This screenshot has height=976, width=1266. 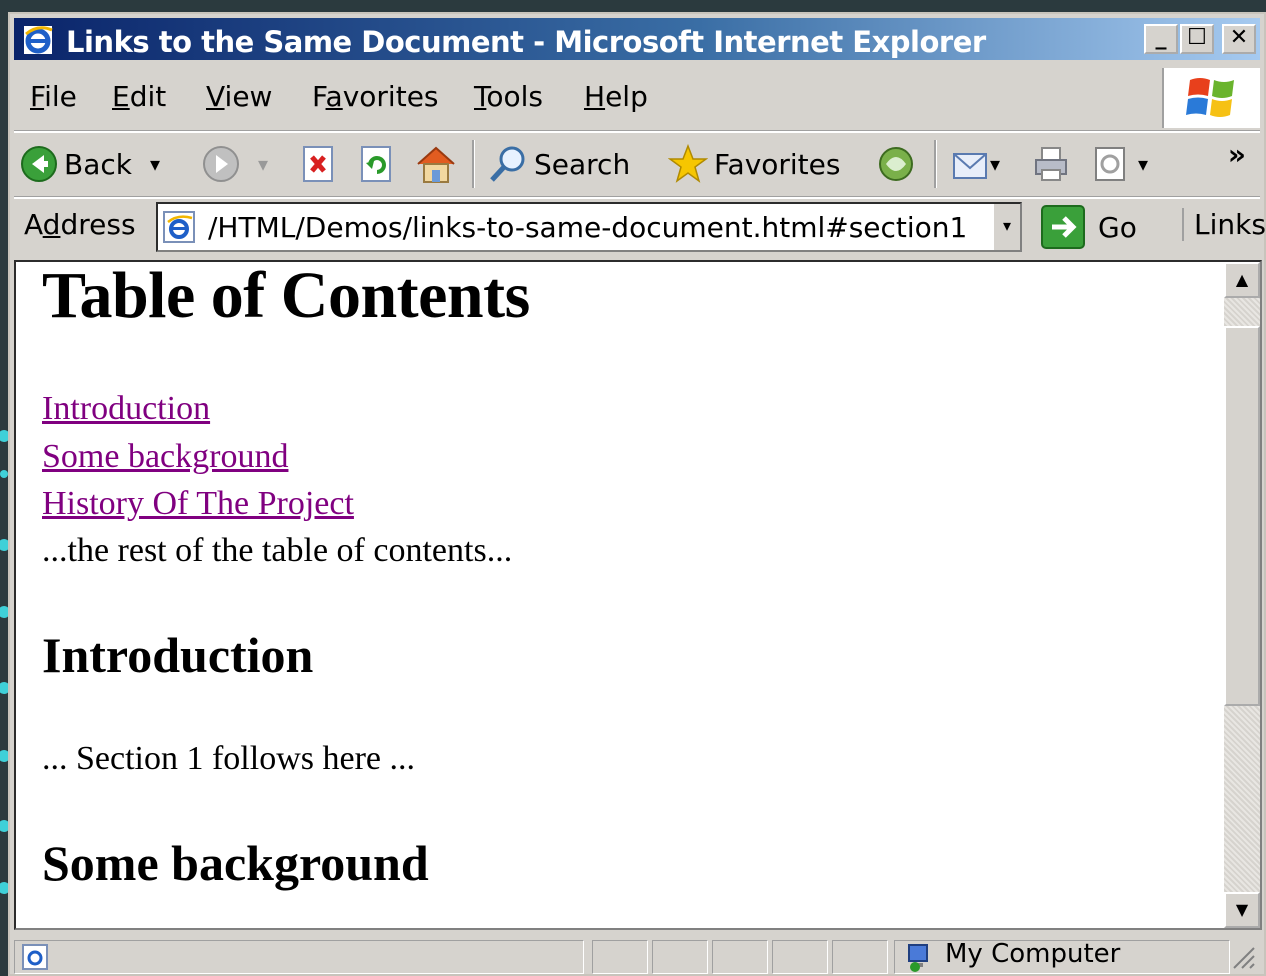 What do you see at coordinates (165, 457) in the screenshot?
I see `toc-link-background: Some background` at bounding box center [165, 457].